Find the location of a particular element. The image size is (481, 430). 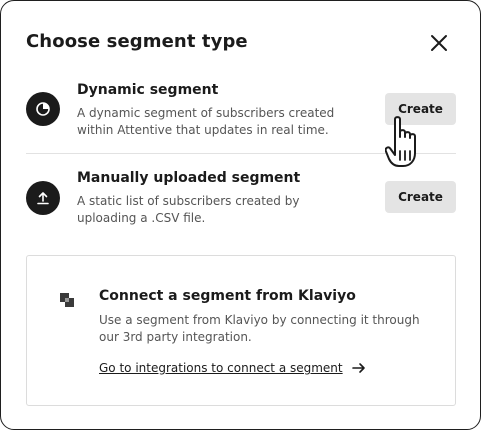

integrations-link-label: Go to integrations to connect a segment is located at coordinates (221, 368).